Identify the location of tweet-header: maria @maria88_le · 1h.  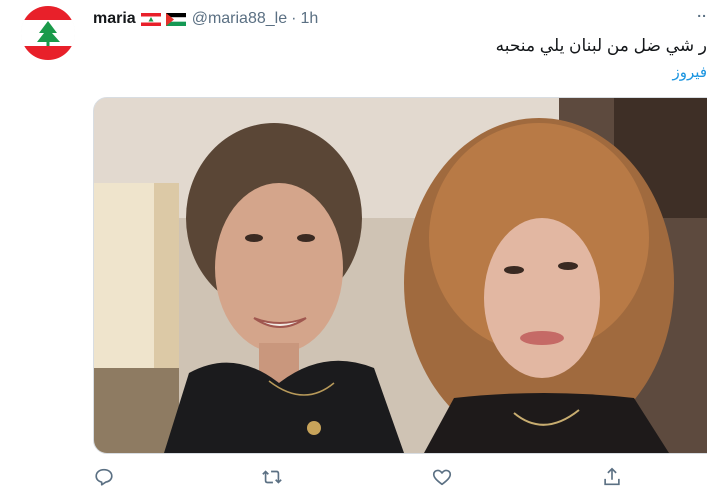
(205, 19).